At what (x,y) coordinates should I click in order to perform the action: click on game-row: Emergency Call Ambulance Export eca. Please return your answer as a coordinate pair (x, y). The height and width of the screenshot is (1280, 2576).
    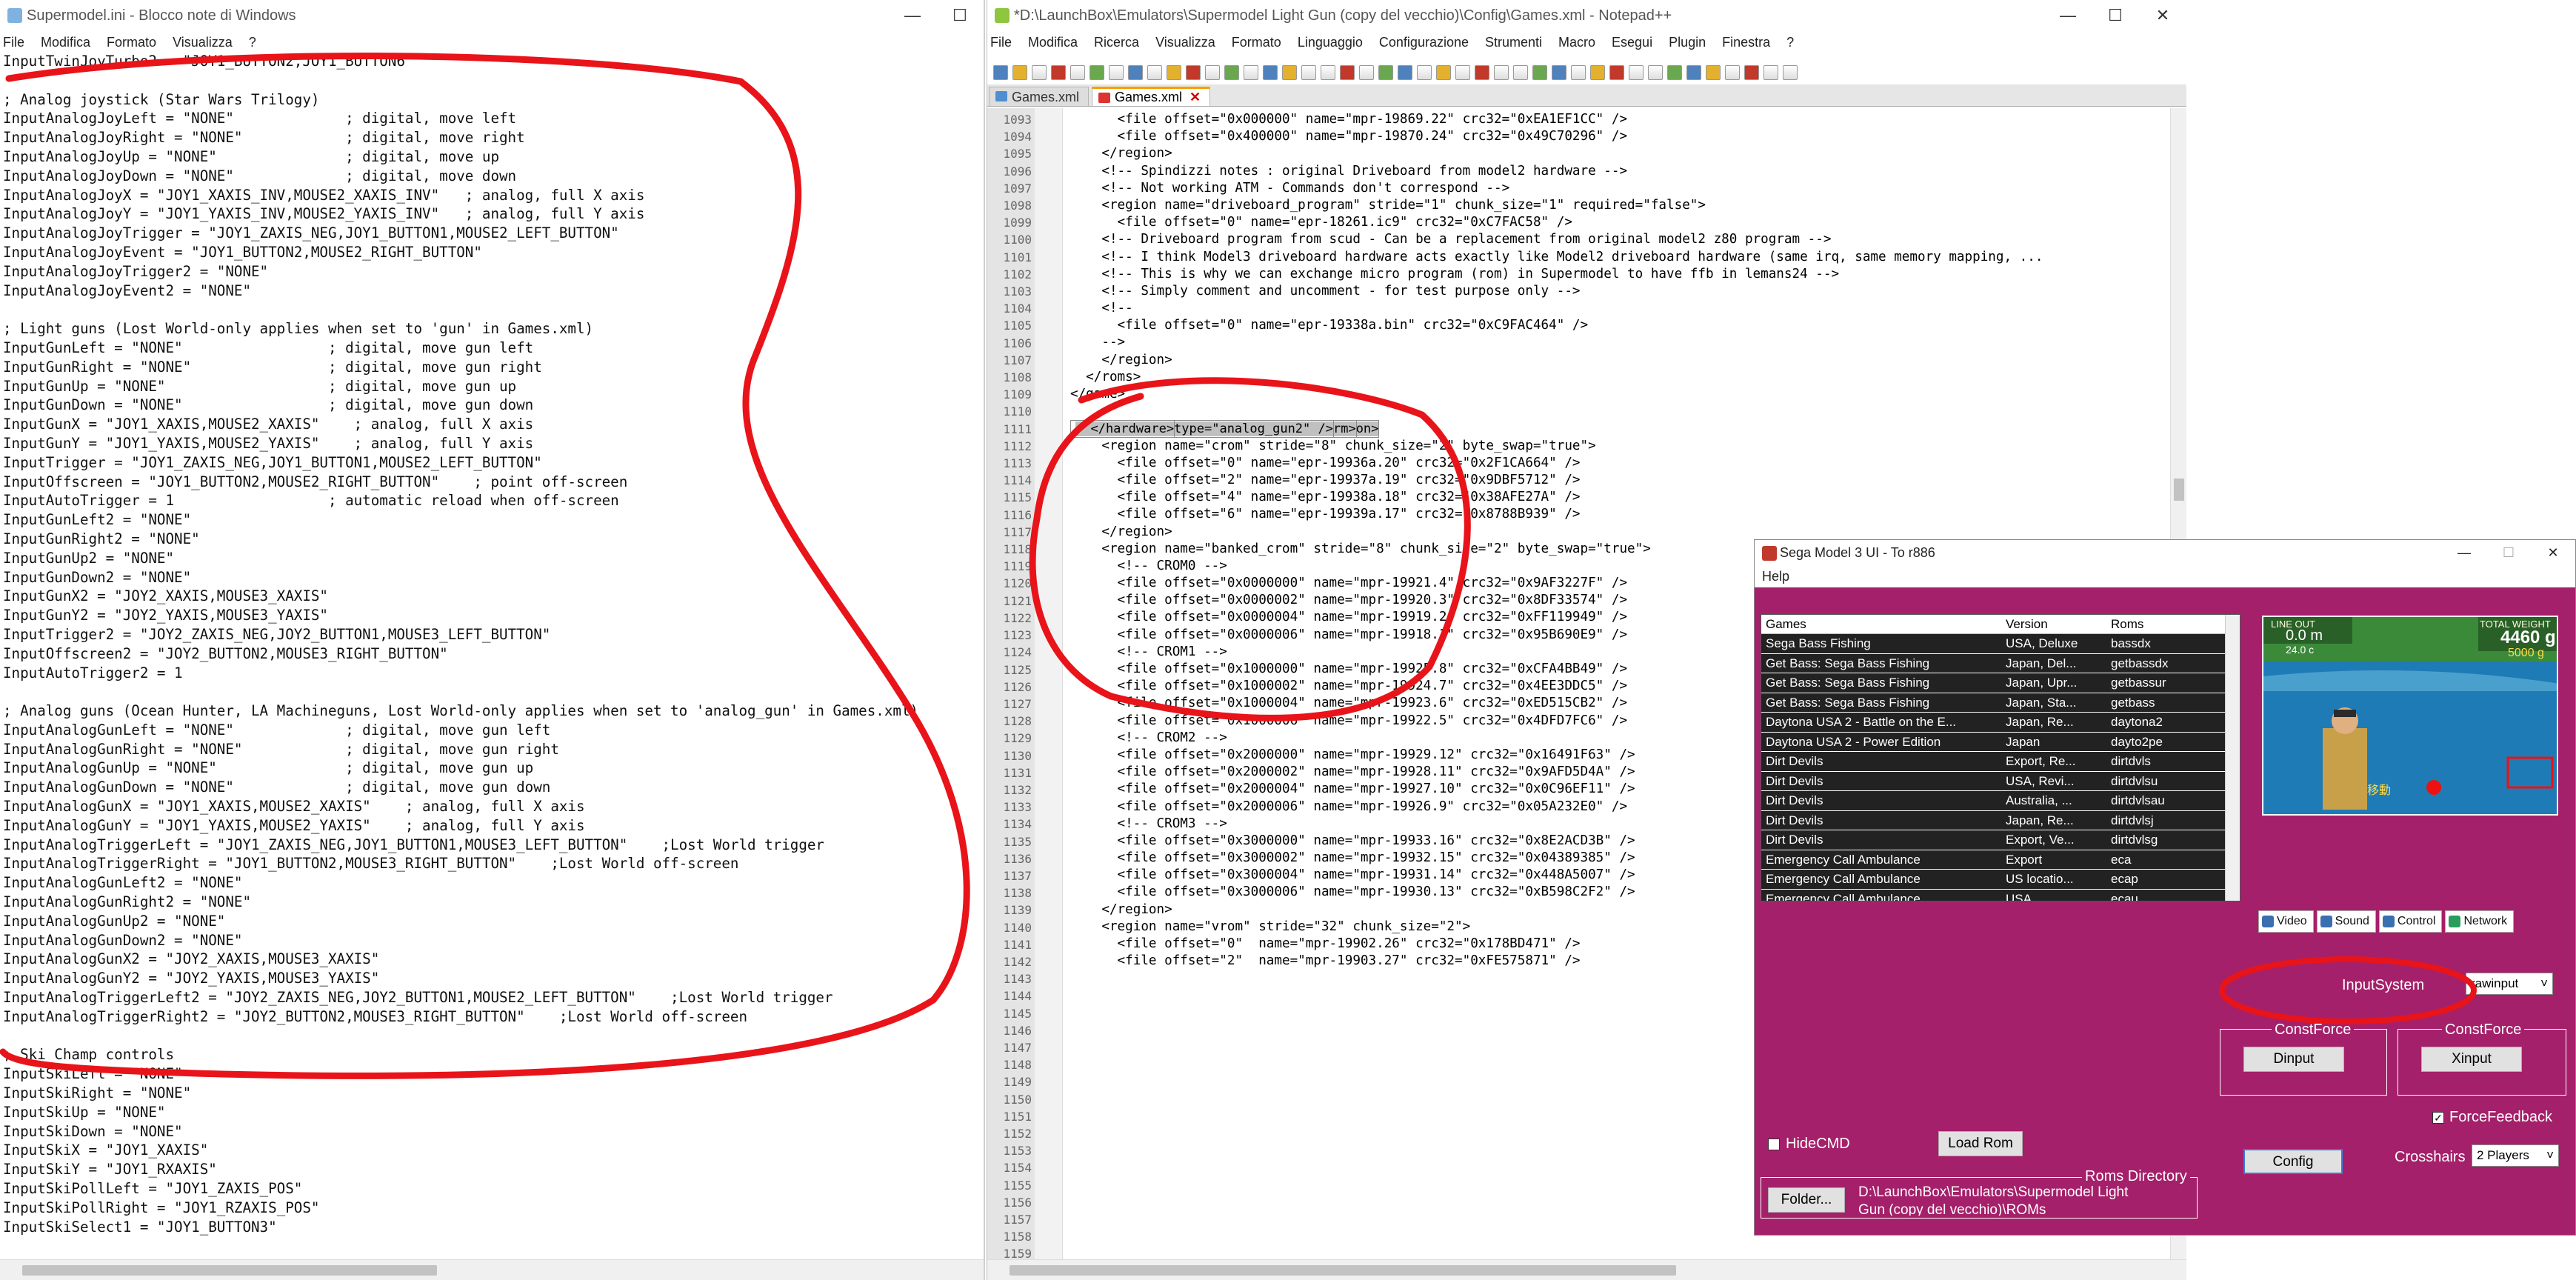
    Looking at the image, I should click on (2000, 860).